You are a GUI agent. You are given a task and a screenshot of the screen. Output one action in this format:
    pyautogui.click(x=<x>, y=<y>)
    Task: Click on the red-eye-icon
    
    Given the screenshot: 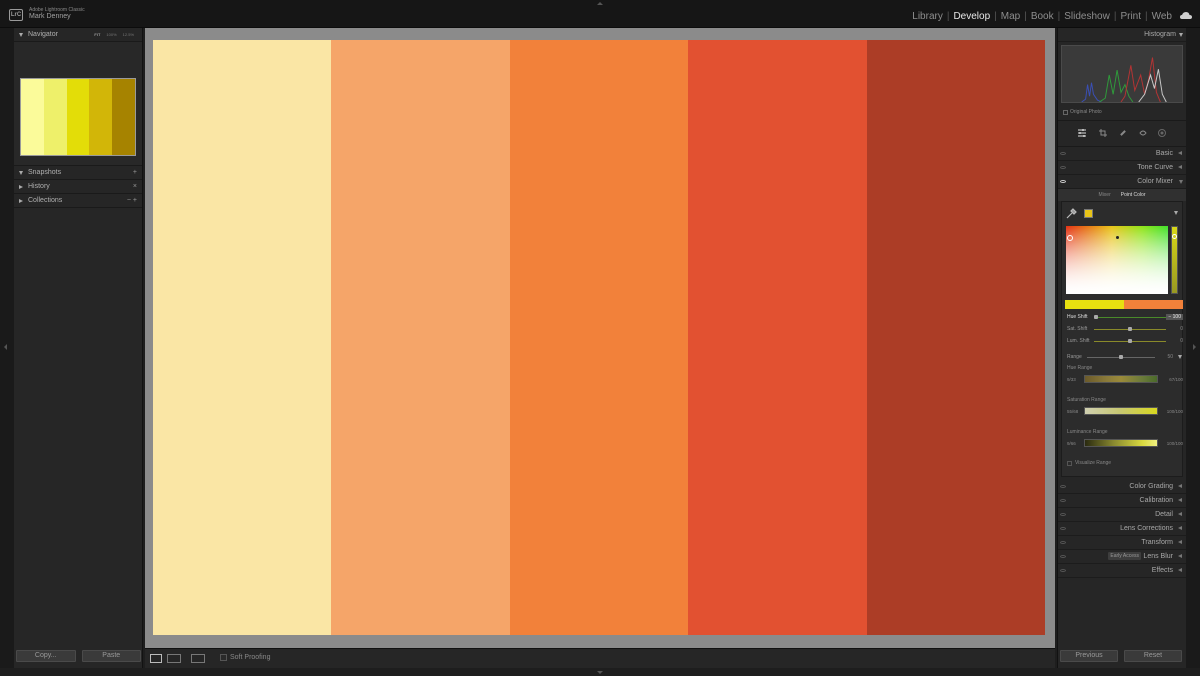 What is the action you would take?
    pyautogui.click(x=1143, y=133)
    